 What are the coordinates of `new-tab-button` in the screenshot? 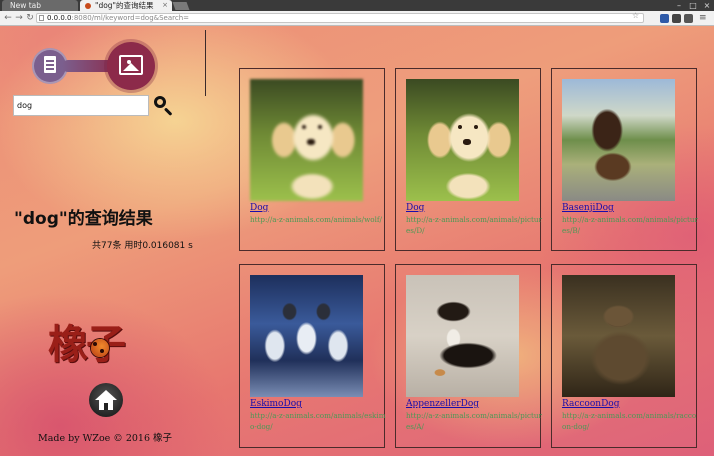 It's located at (181, 6).